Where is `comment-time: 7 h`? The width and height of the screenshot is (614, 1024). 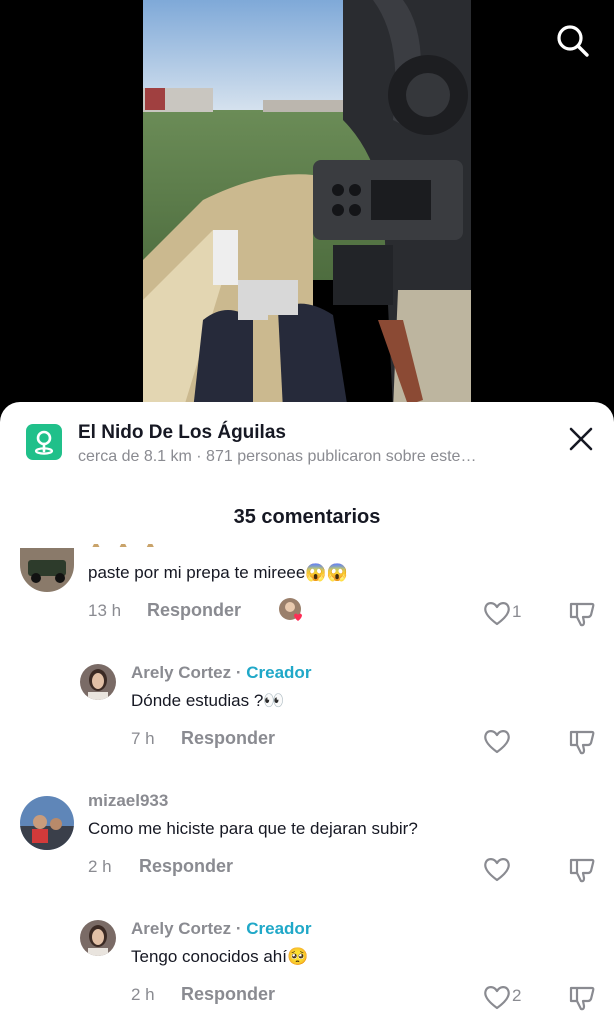
comment-time: 7 h is located at coordinates (143, 738).